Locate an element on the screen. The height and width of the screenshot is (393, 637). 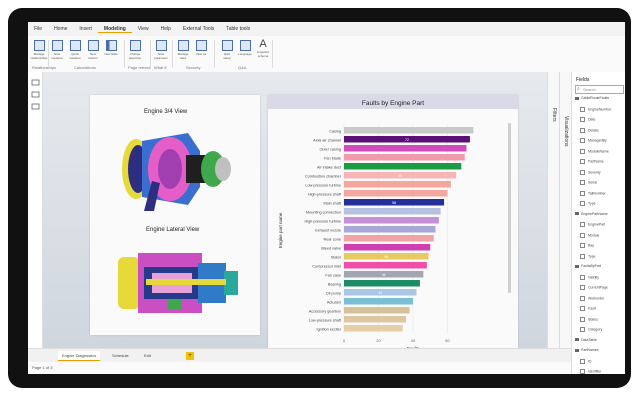
menu-item-table-tools: Table tools is located at coordinates (238, 29).